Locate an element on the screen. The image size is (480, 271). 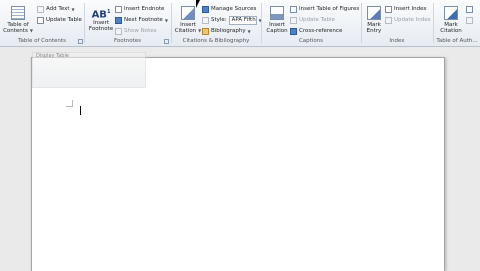
next-footnote-button: Next Footnote ▼ is located at coordinates (141, 20).